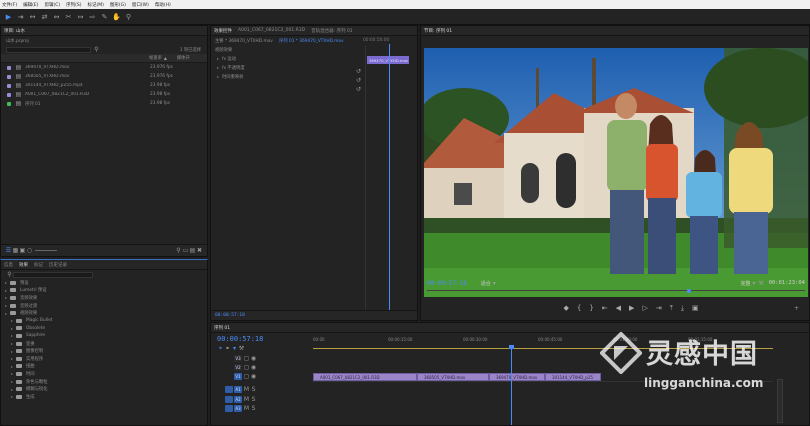 The width and height of the screenshot is (810, 426). I want to click on track-target-button: A1, so click(238, 389).